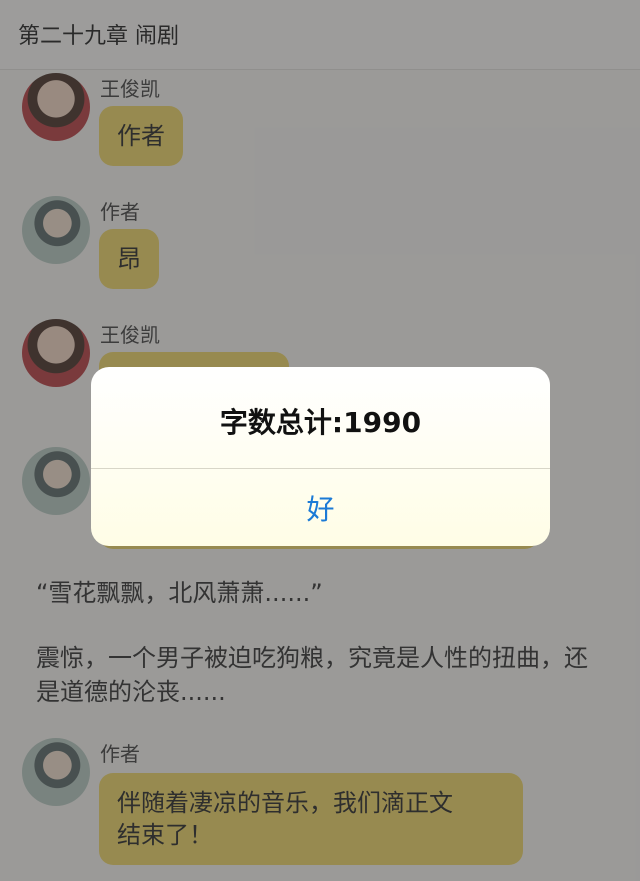  What do you see at coordinates (320, 456) in the screenshot?
I see `word-count-alert: 字数总计:1990 好` at bounding box center [320, 456].